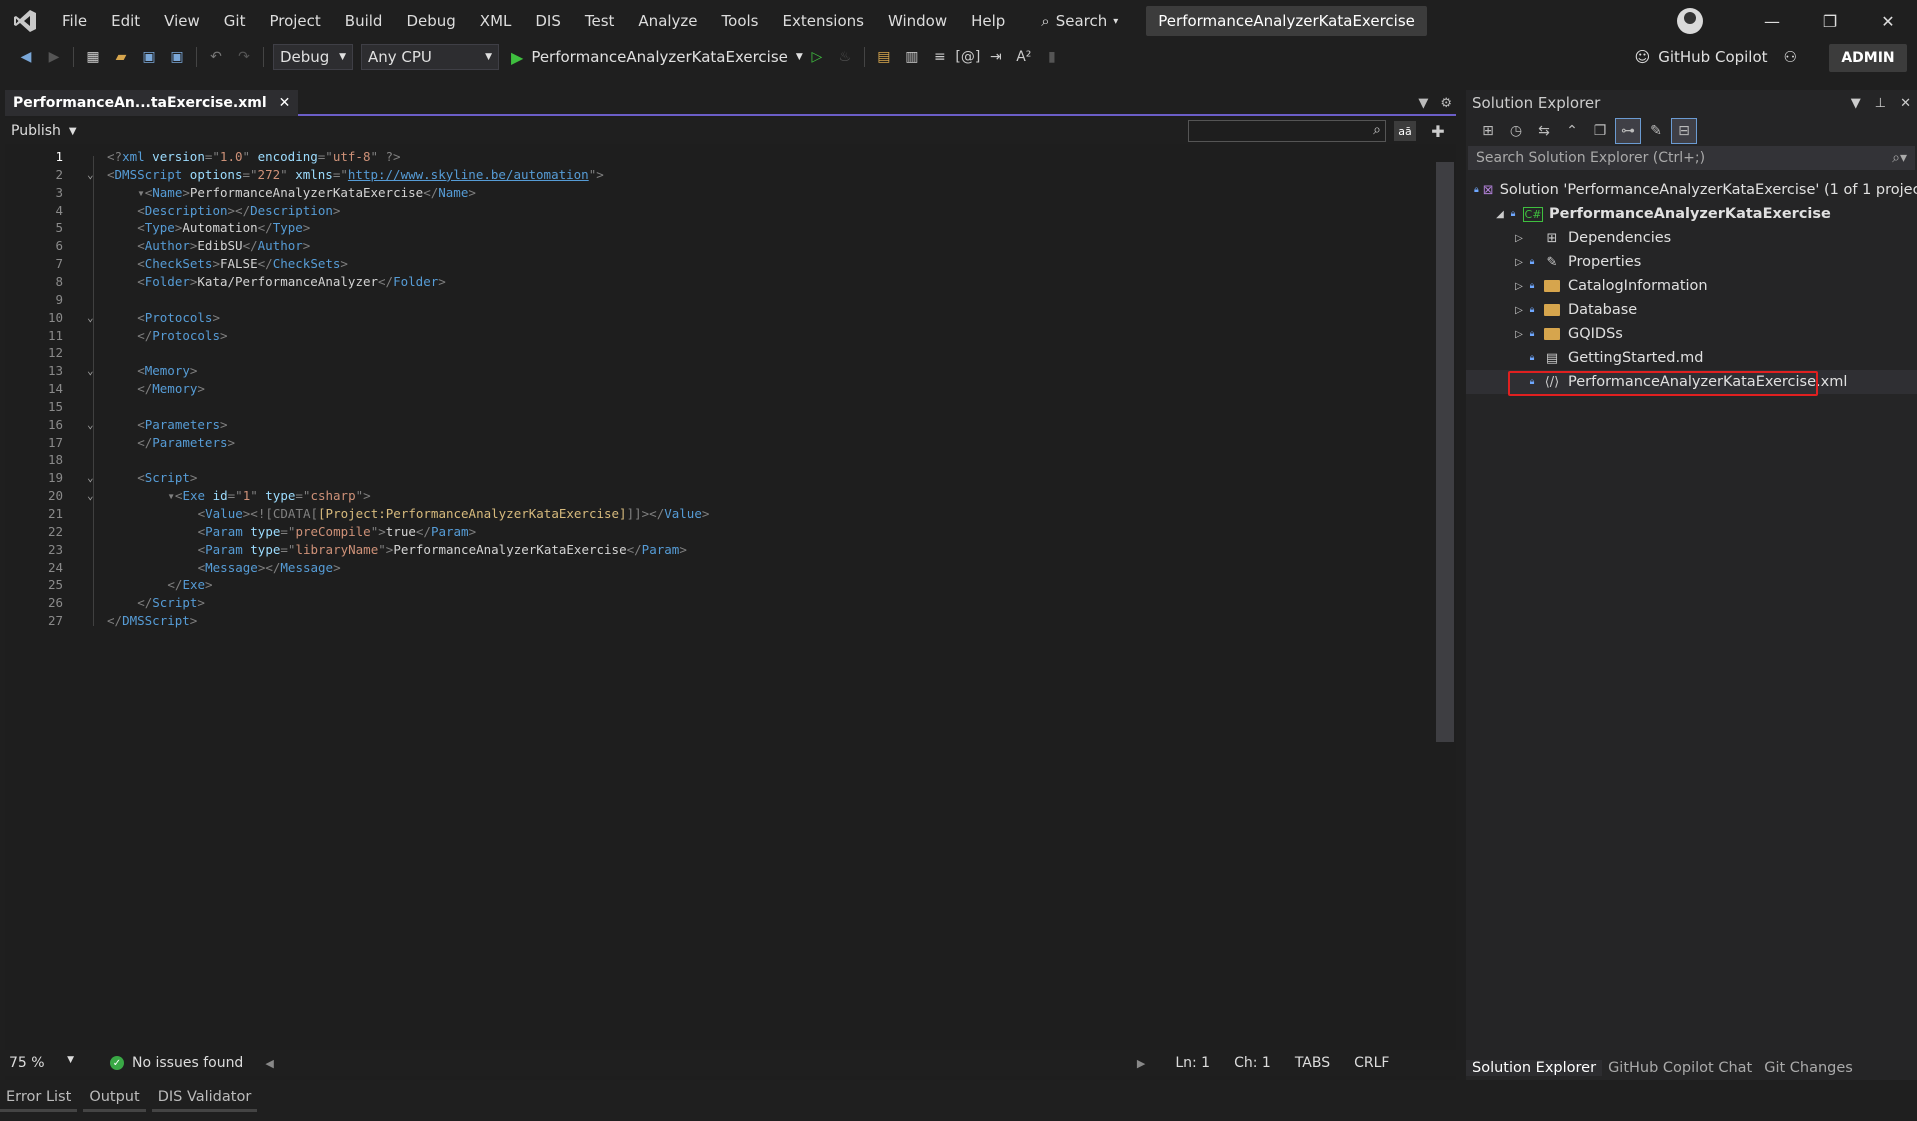 The width and height of the screenshot is (1917, 1121). What do you see at coordinates (176, 1063) in the screenshot?
I see `issues-indicator: ✓ No issues found` at bounding box center [176, 1063].